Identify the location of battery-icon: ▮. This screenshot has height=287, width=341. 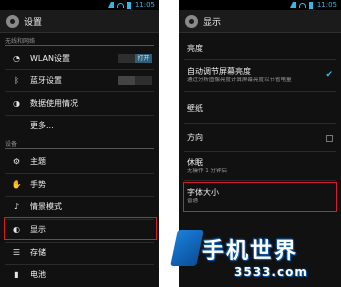
(16, 274).